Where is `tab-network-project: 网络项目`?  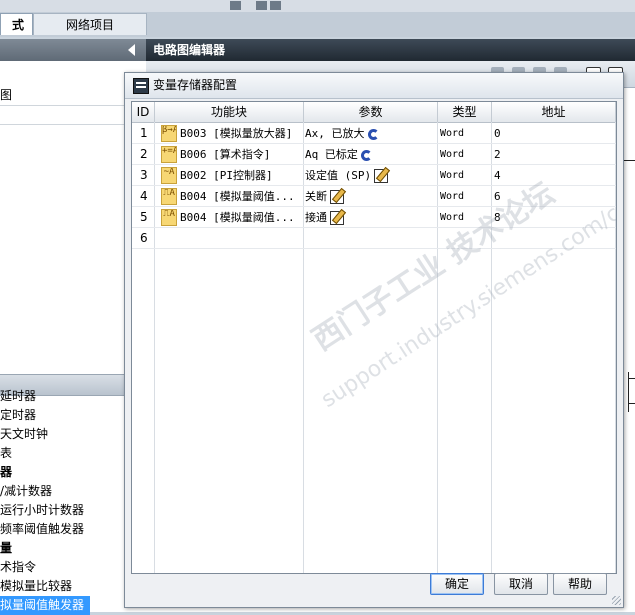
tab-network-project: 网络项目 is located at coordinates (90, 24).